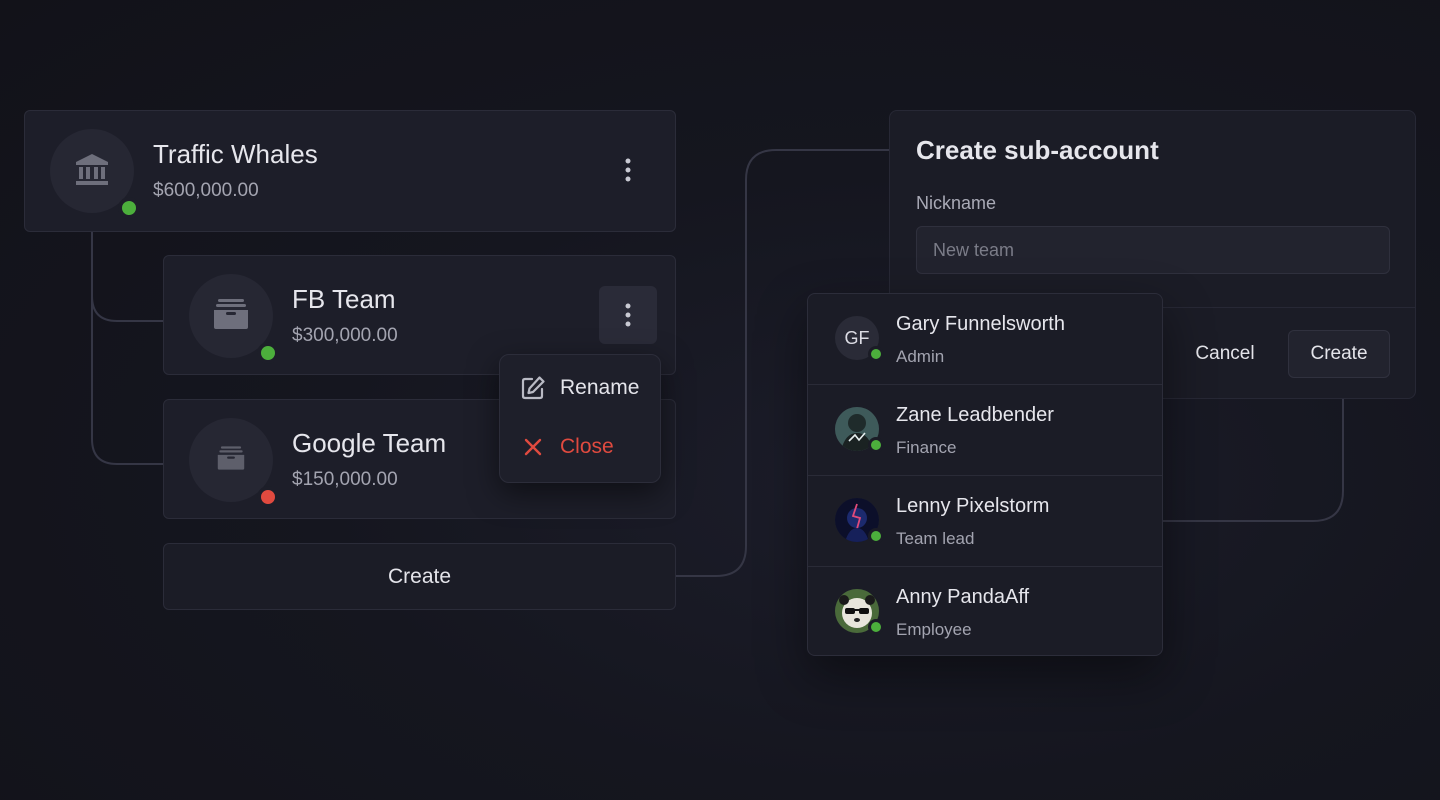  Describe the element at coordinates (345, 479) in the screenshot. I see `account-balance: $150,000.00` at that location.